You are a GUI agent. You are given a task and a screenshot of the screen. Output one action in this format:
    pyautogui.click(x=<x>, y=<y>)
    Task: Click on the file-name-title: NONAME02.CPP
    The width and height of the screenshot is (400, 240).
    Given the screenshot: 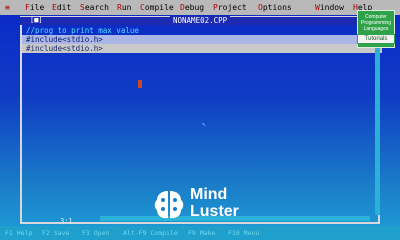 What is the action you would take?
    pyautogui.click(x=200, y=20)
    